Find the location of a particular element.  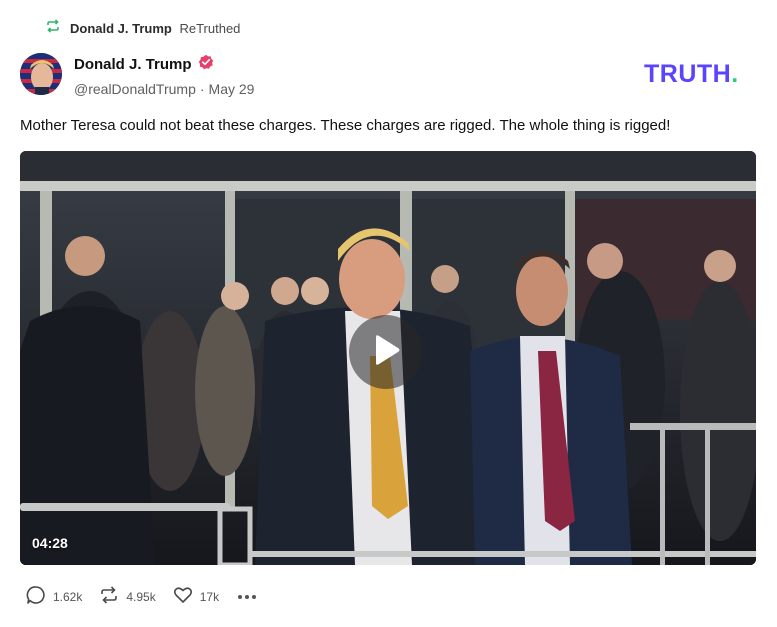

author-block: Donald J. Trump @realDonaldTrump · May 29 is located at coordinates (164, 75).